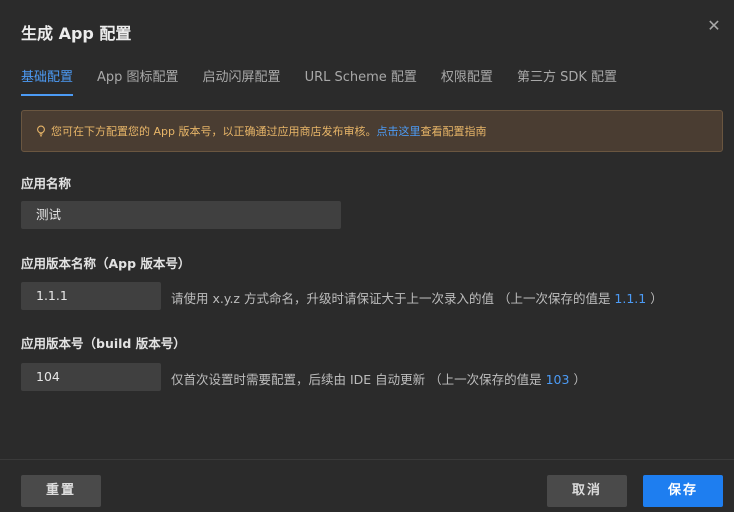 The image size is (734, 512). What do you see at coordinates (453, 131) in the screenshot?
I see `notice-suffix: 查看配置指南` at bounding box center [453, 131].